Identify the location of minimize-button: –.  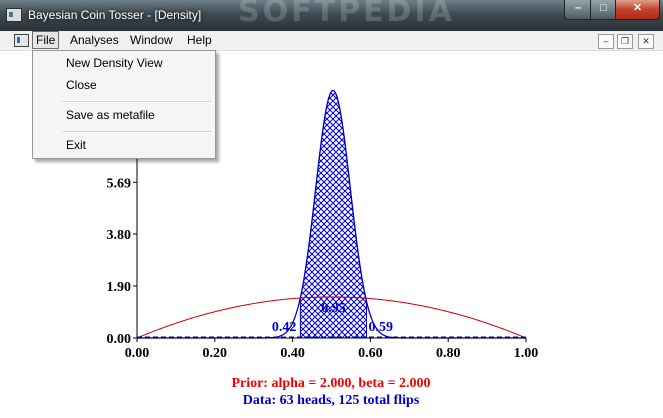
(578, 10).